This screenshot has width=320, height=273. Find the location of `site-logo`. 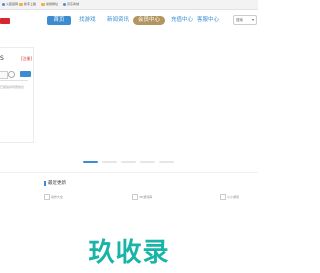

site-logo is located at coordinates (5, 21).